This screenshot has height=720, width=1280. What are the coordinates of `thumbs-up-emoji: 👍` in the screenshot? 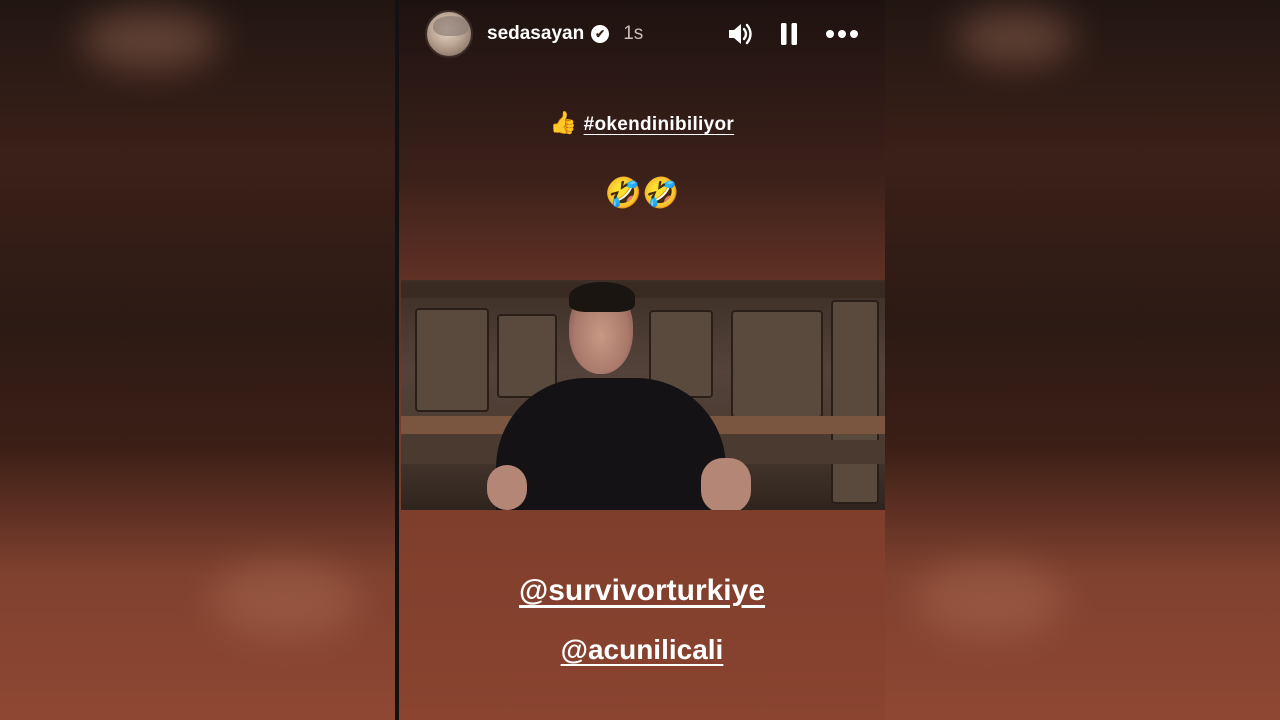 It's located at (563, 122).